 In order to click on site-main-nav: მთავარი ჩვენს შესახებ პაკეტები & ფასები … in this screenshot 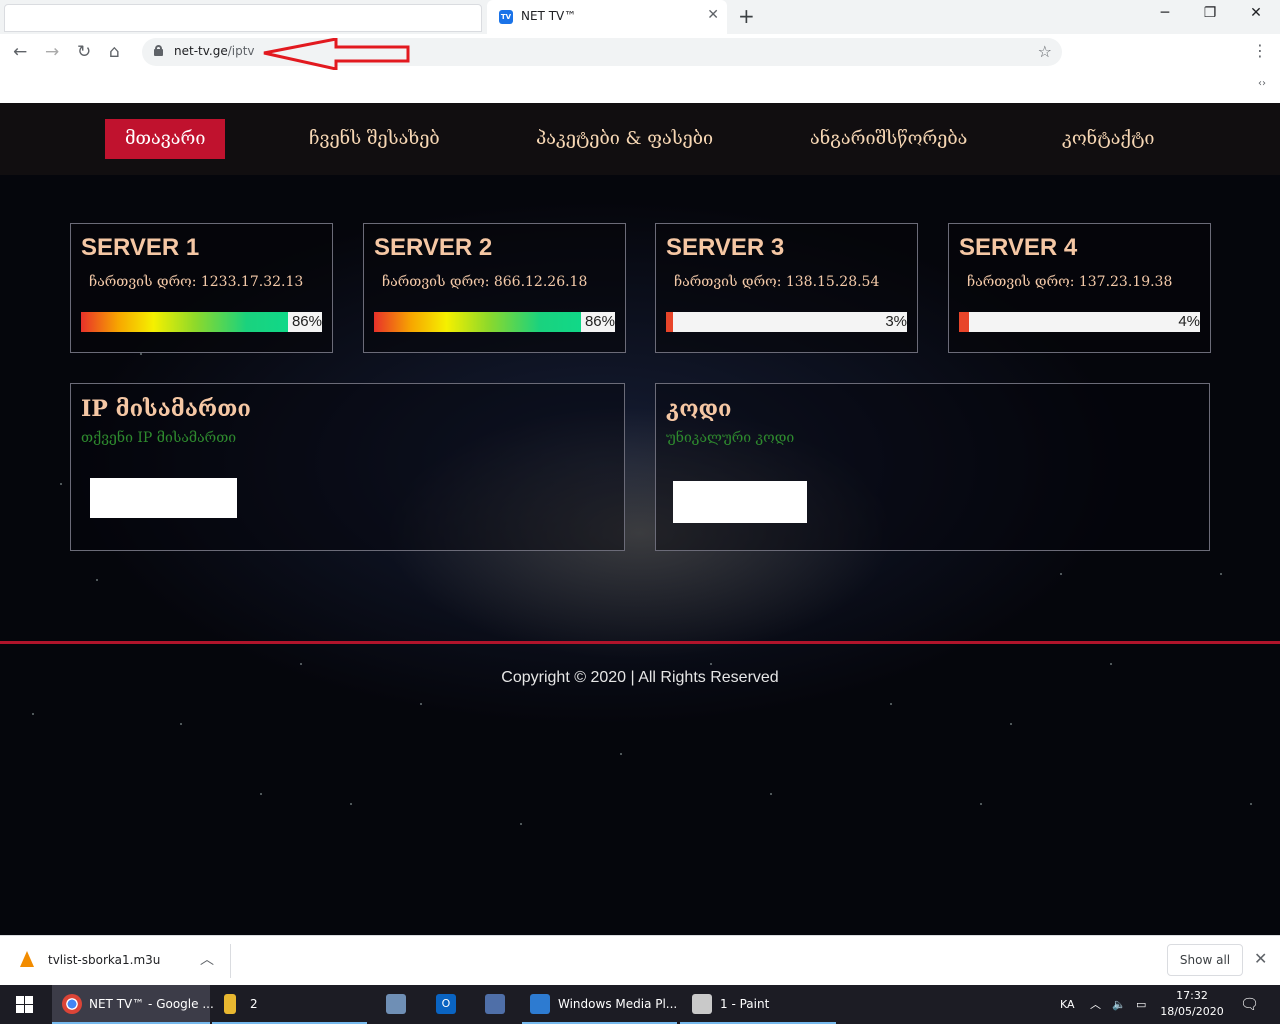, I will do `click(640, 139)`.